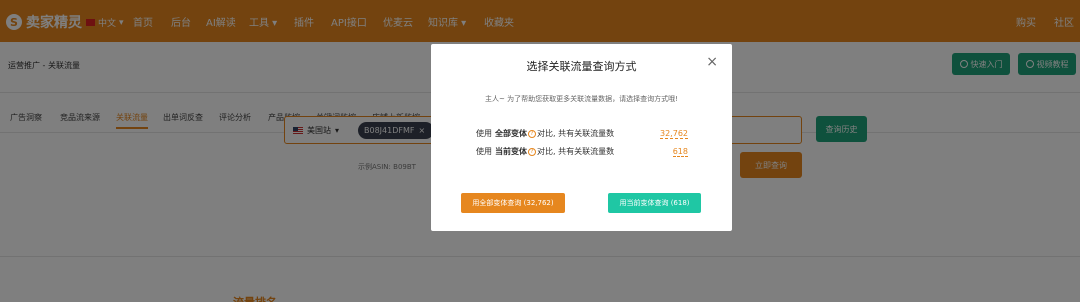 Image resolution: width=1080 pixels, height=302 pixels. I want to click on dialog-title: 选择关联流量查询方式, so click(581, 66).